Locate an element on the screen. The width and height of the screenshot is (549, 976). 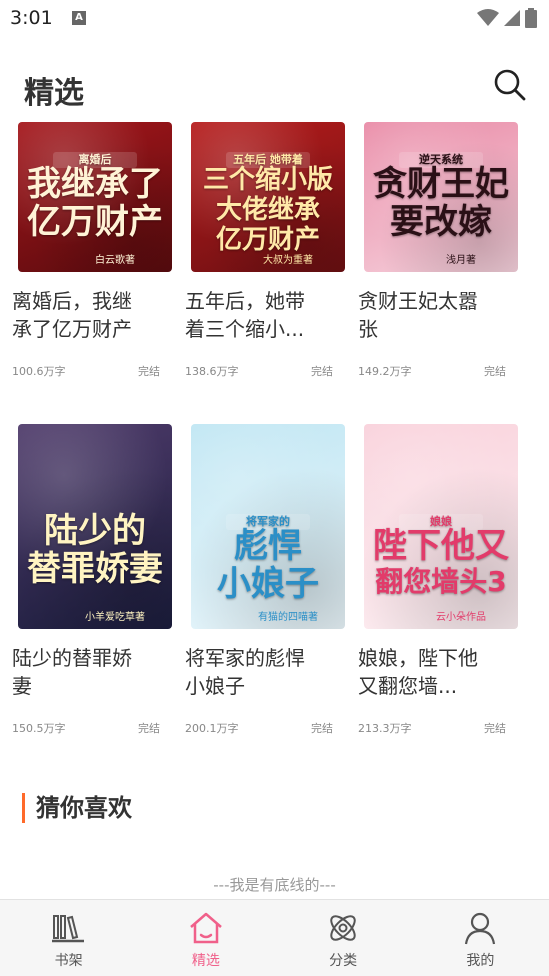
tab-label: 精选 is located at coordinates (205, 961).